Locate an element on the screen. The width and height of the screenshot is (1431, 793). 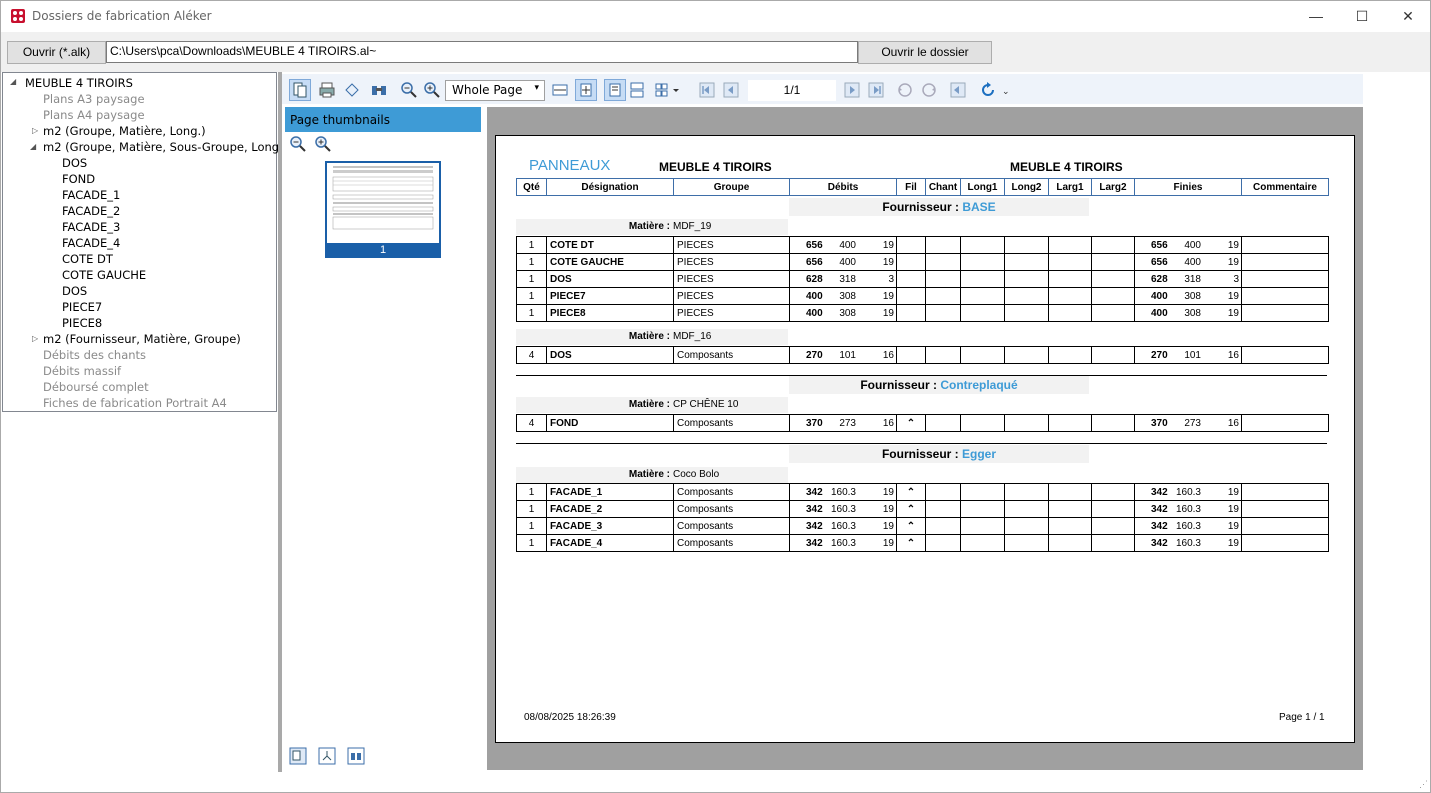
history-forward-icon is located at coordinates (929, 90).